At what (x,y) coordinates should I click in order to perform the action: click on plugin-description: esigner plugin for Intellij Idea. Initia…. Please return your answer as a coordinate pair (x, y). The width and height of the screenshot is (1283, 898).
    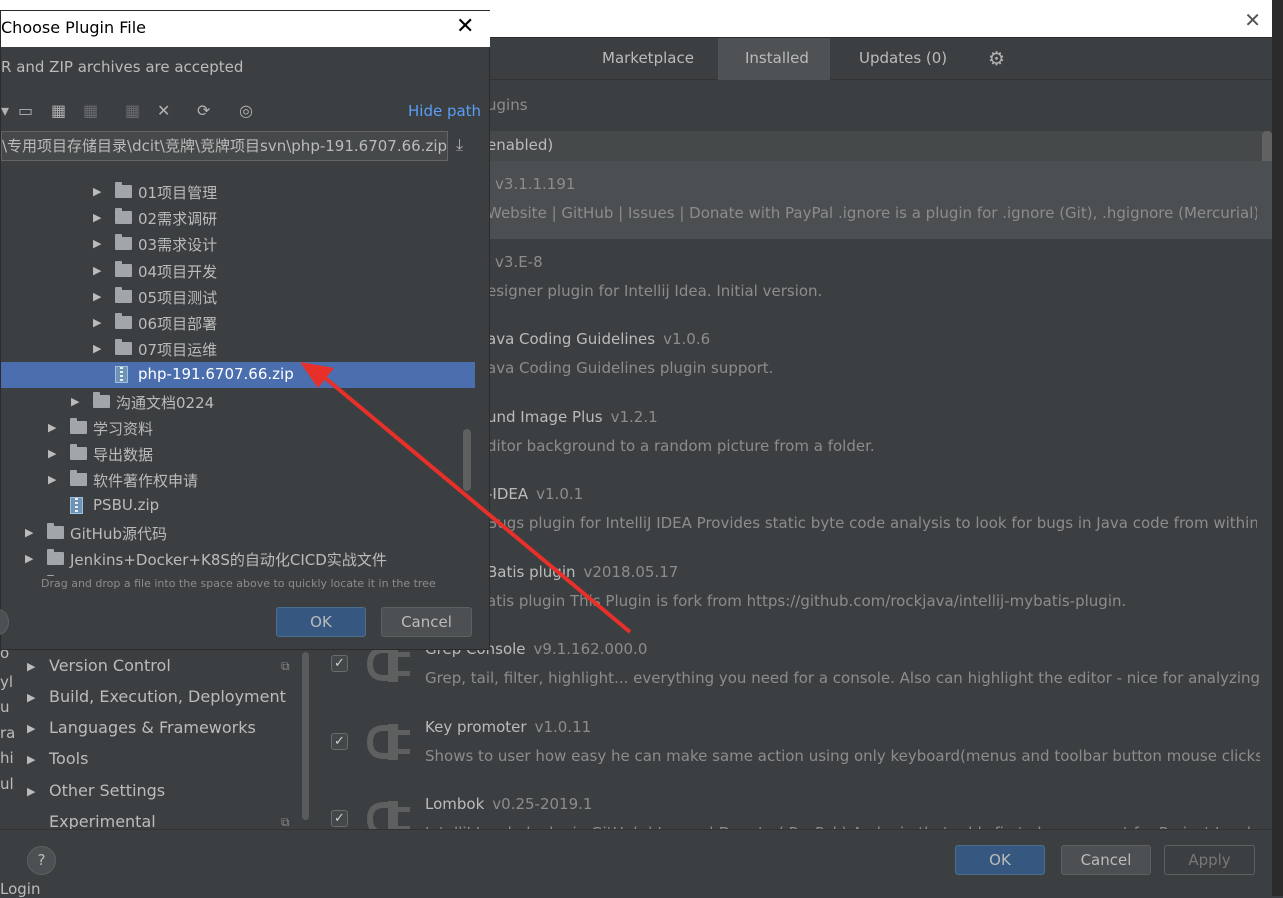
    Looking at the image, I should click on (655, 291).